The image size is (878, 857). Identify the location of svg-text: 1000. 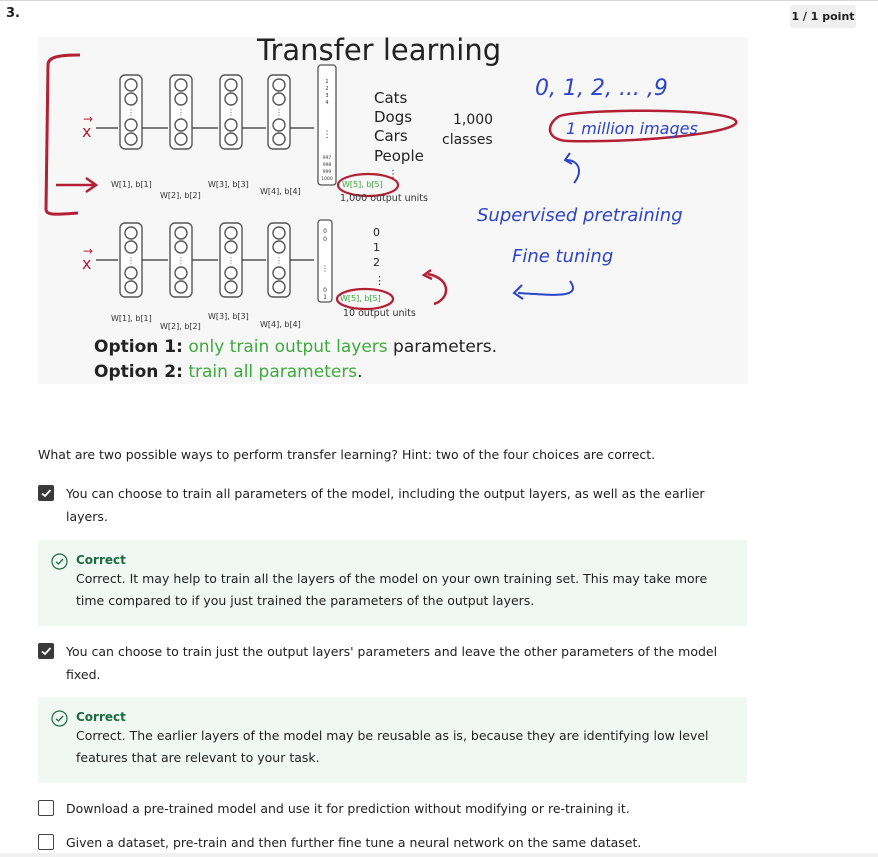
(327, 179).